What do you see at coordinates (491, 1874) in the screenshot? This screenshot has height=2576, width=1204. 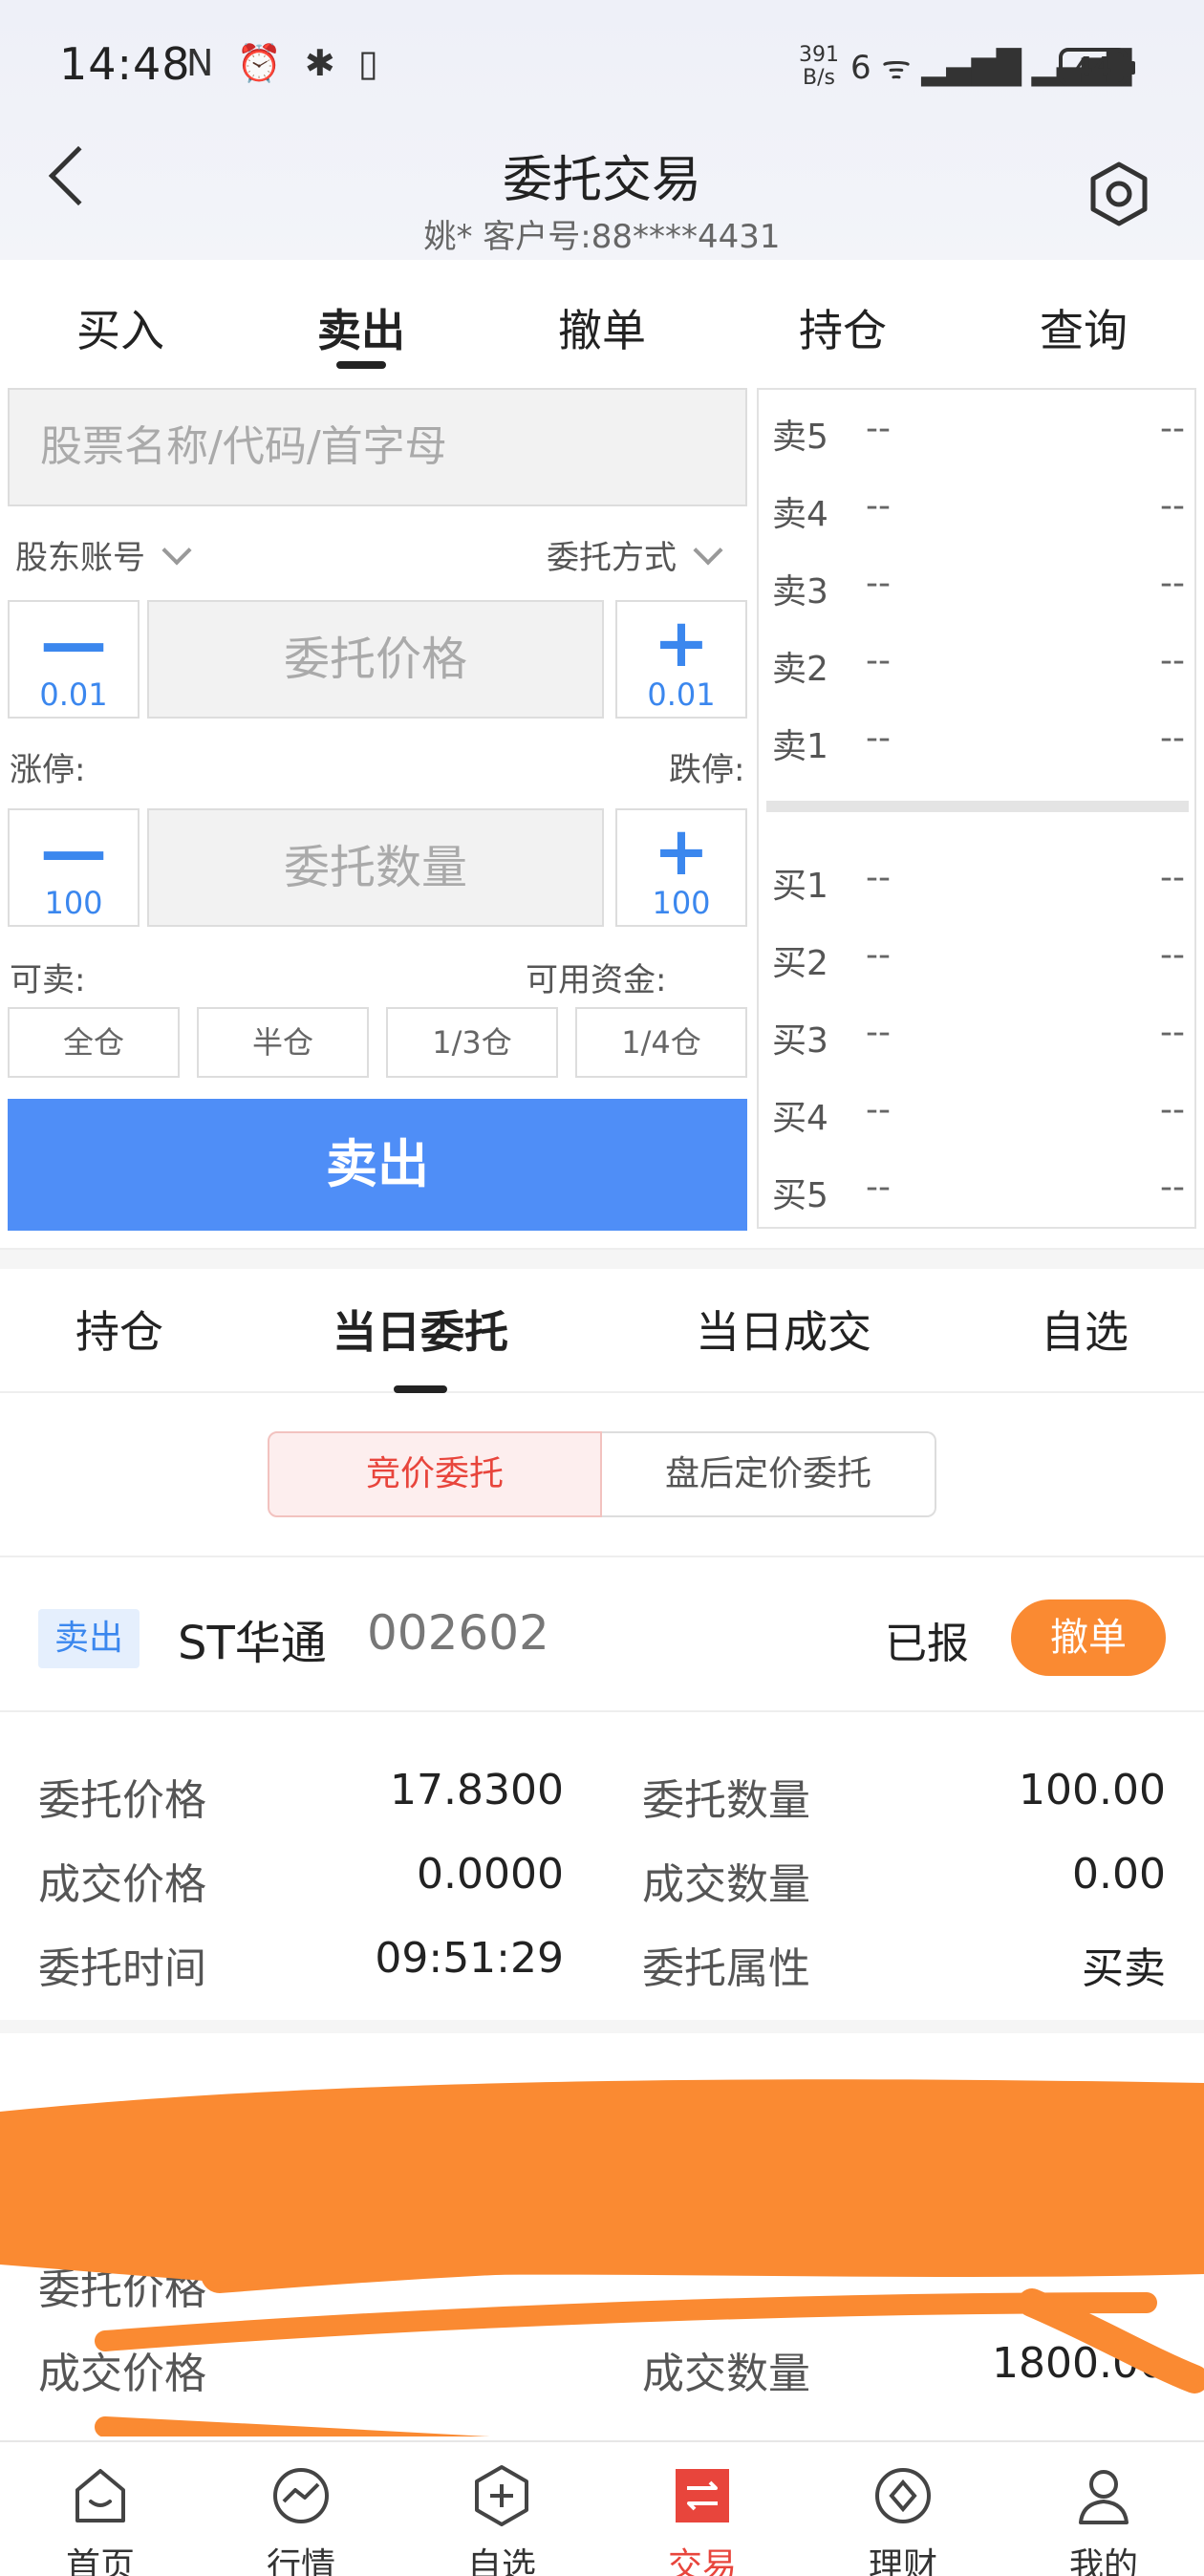 I see `order-field-value: 0.0000` at bounding box center [491, 1874].